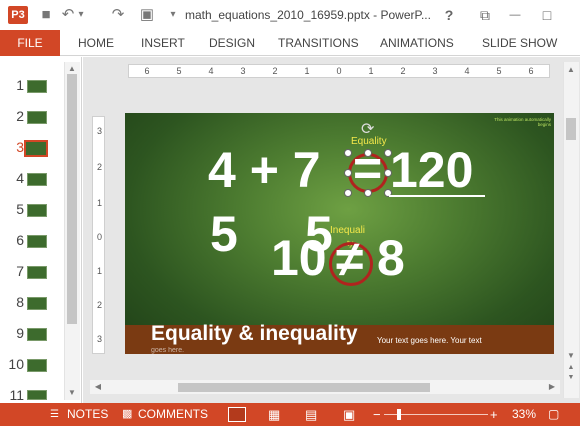  What do you see at coordinates (437, 196) in the screenshot?
I see `fraction-bar` at bounding box center [437, 196].